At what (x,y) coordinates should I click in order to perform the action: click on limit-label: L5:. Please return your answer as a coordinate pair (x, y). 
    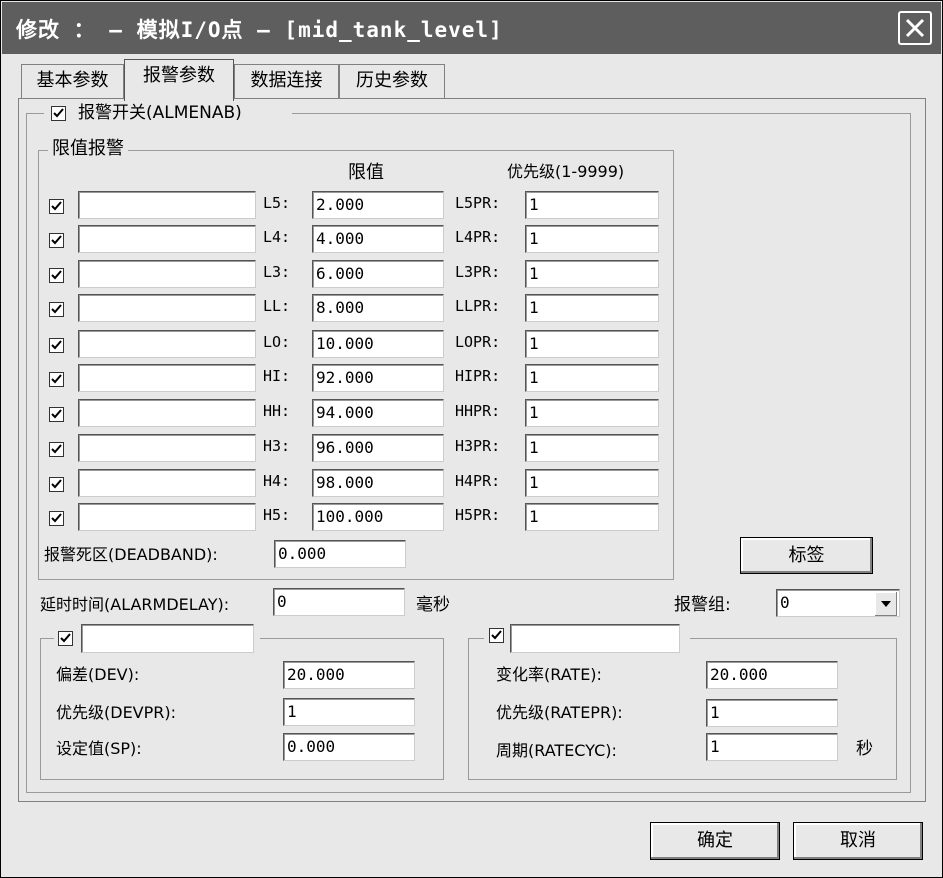
    Looking at the image, I should click on (277, 203).